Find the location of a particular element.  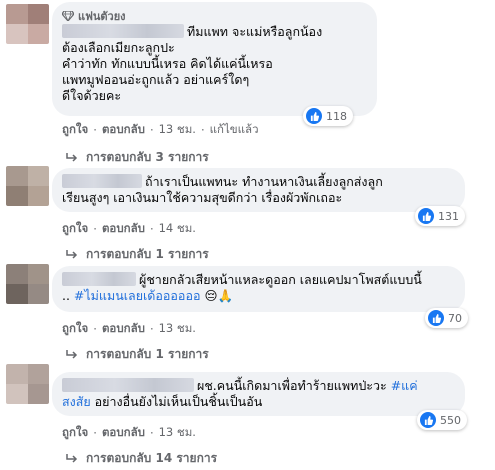

comment-line: สงสัย อย่างอื่นยังไม่เห็นเป็นชิ้นเป็นอัน is located at coordinates (162, 401).